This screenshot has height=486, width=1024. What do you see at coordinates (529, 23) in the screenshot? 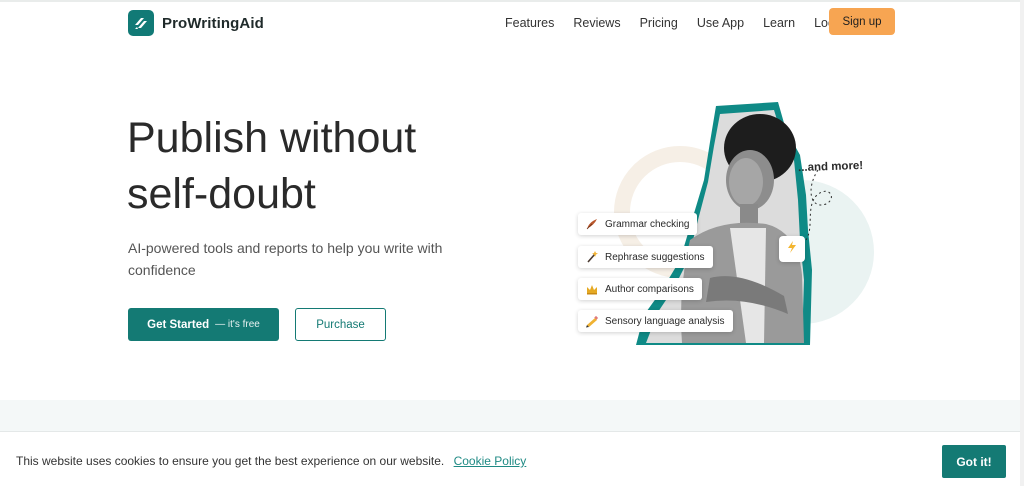
I see `nav-features: Features` at bounding box center [529, 23].